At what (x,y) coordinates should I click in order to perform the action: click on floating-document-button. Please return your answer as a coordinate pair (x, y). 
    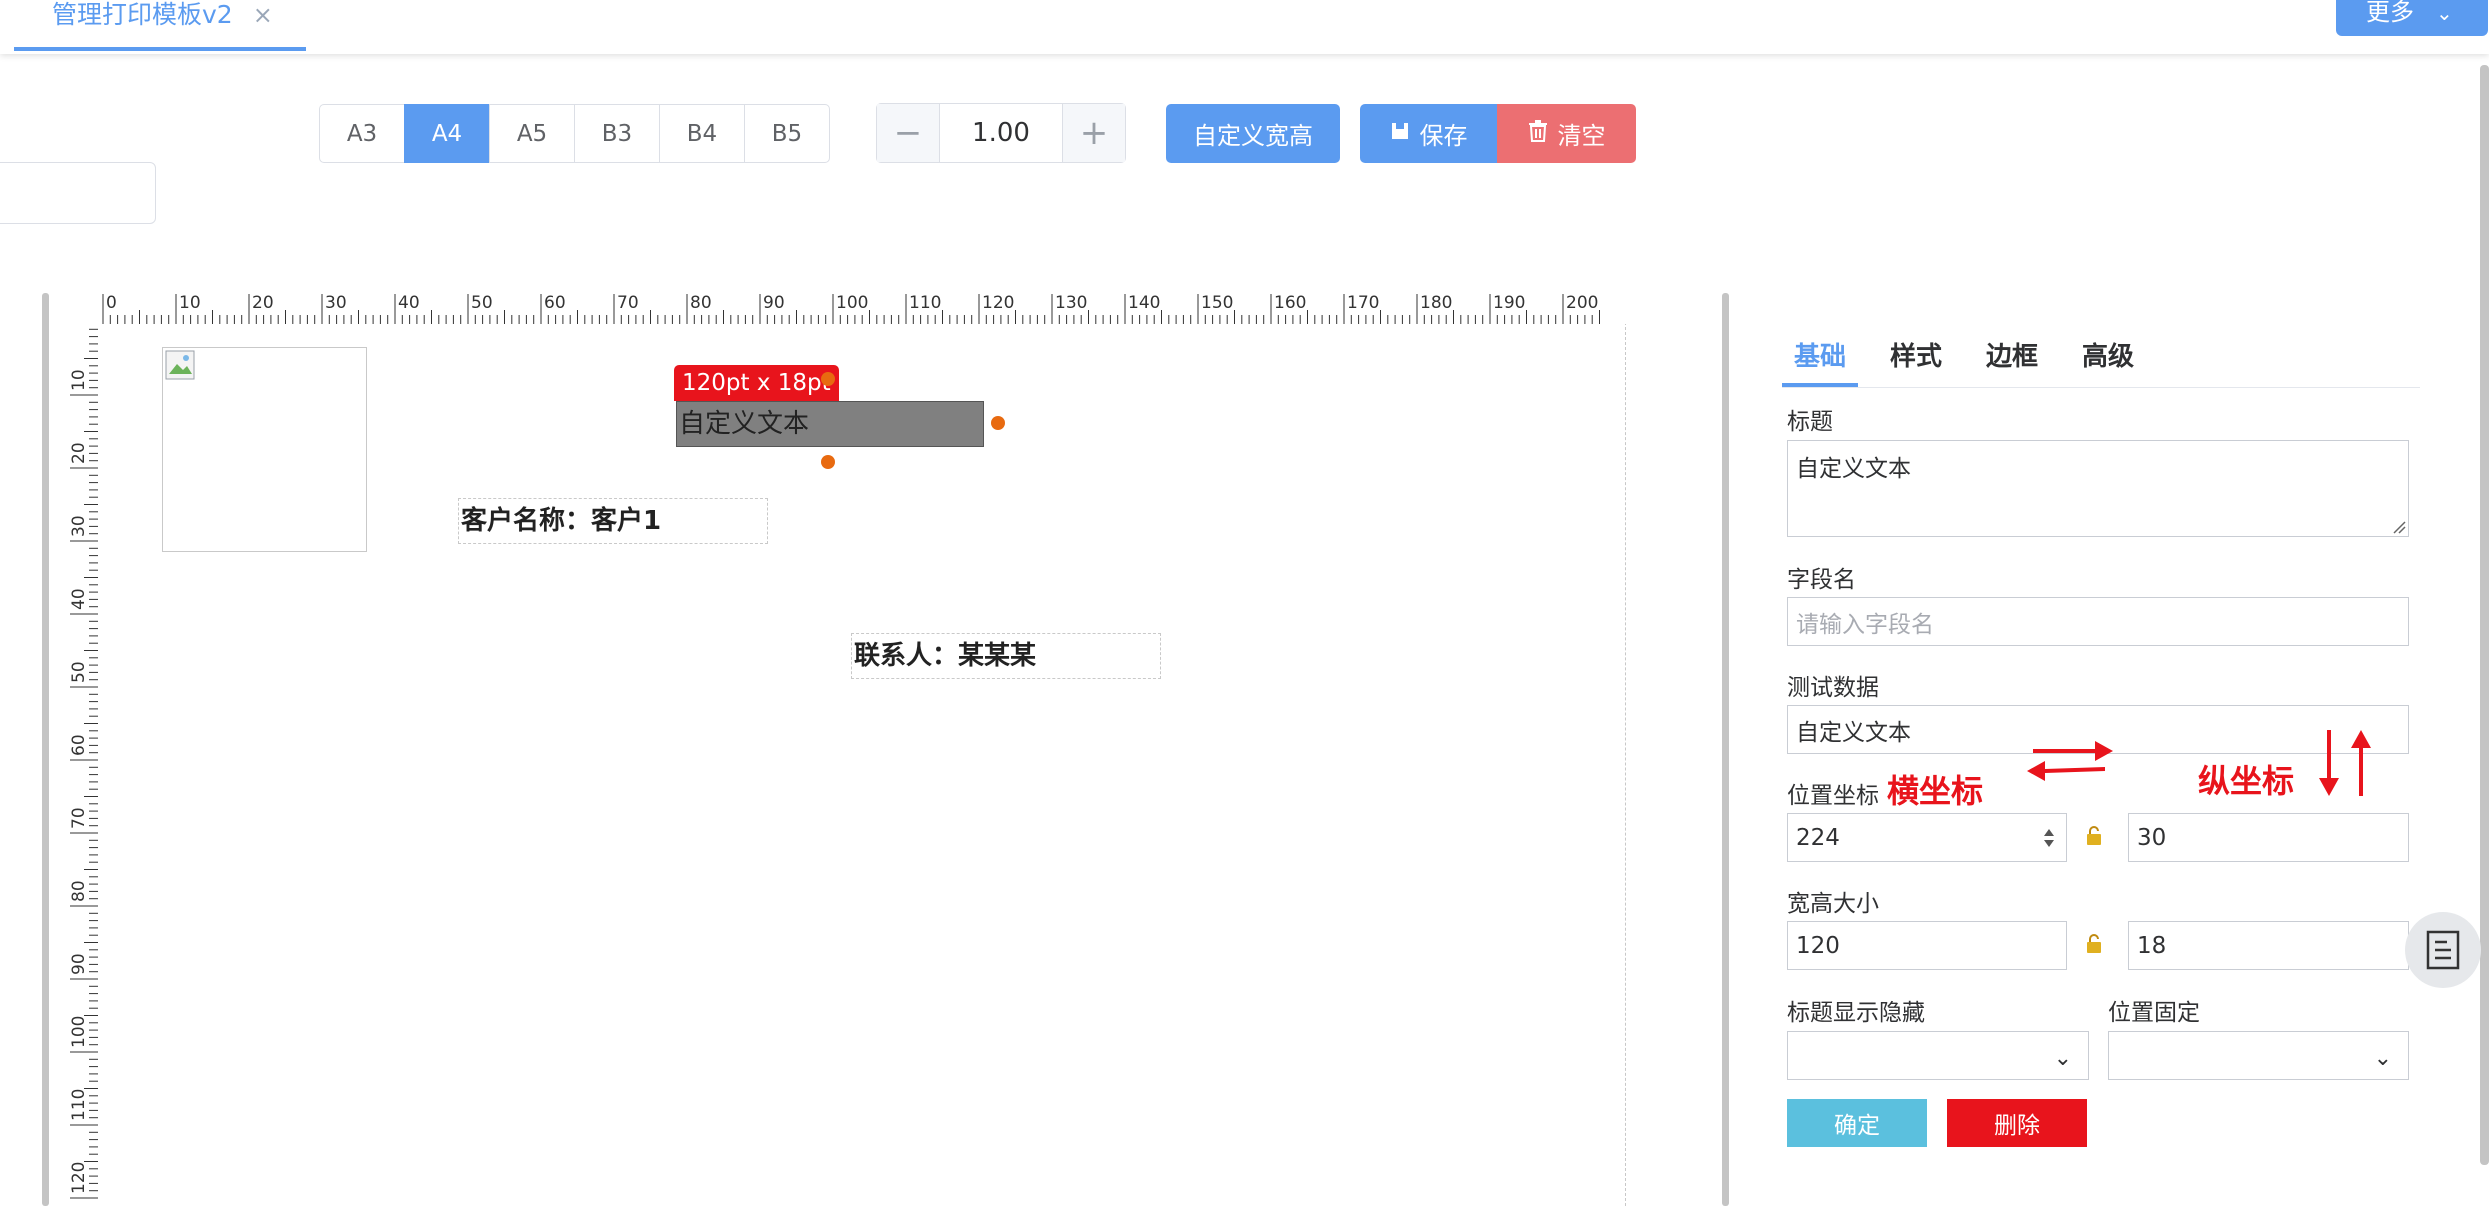
    Looking at the image, I should click on (2443, 950).